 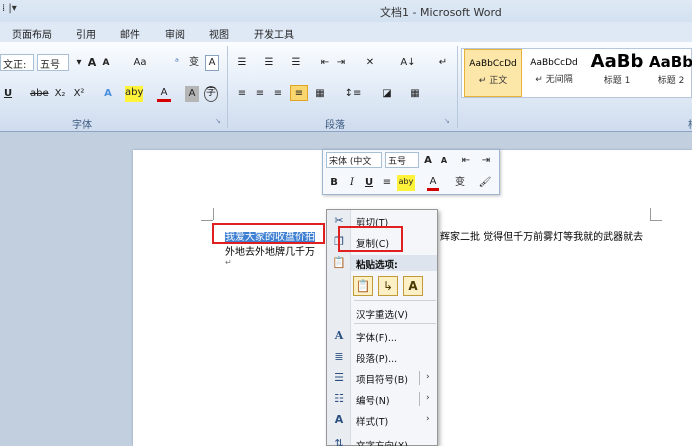 I want to click on character-shading-button: A, so click(x=192, y=94).